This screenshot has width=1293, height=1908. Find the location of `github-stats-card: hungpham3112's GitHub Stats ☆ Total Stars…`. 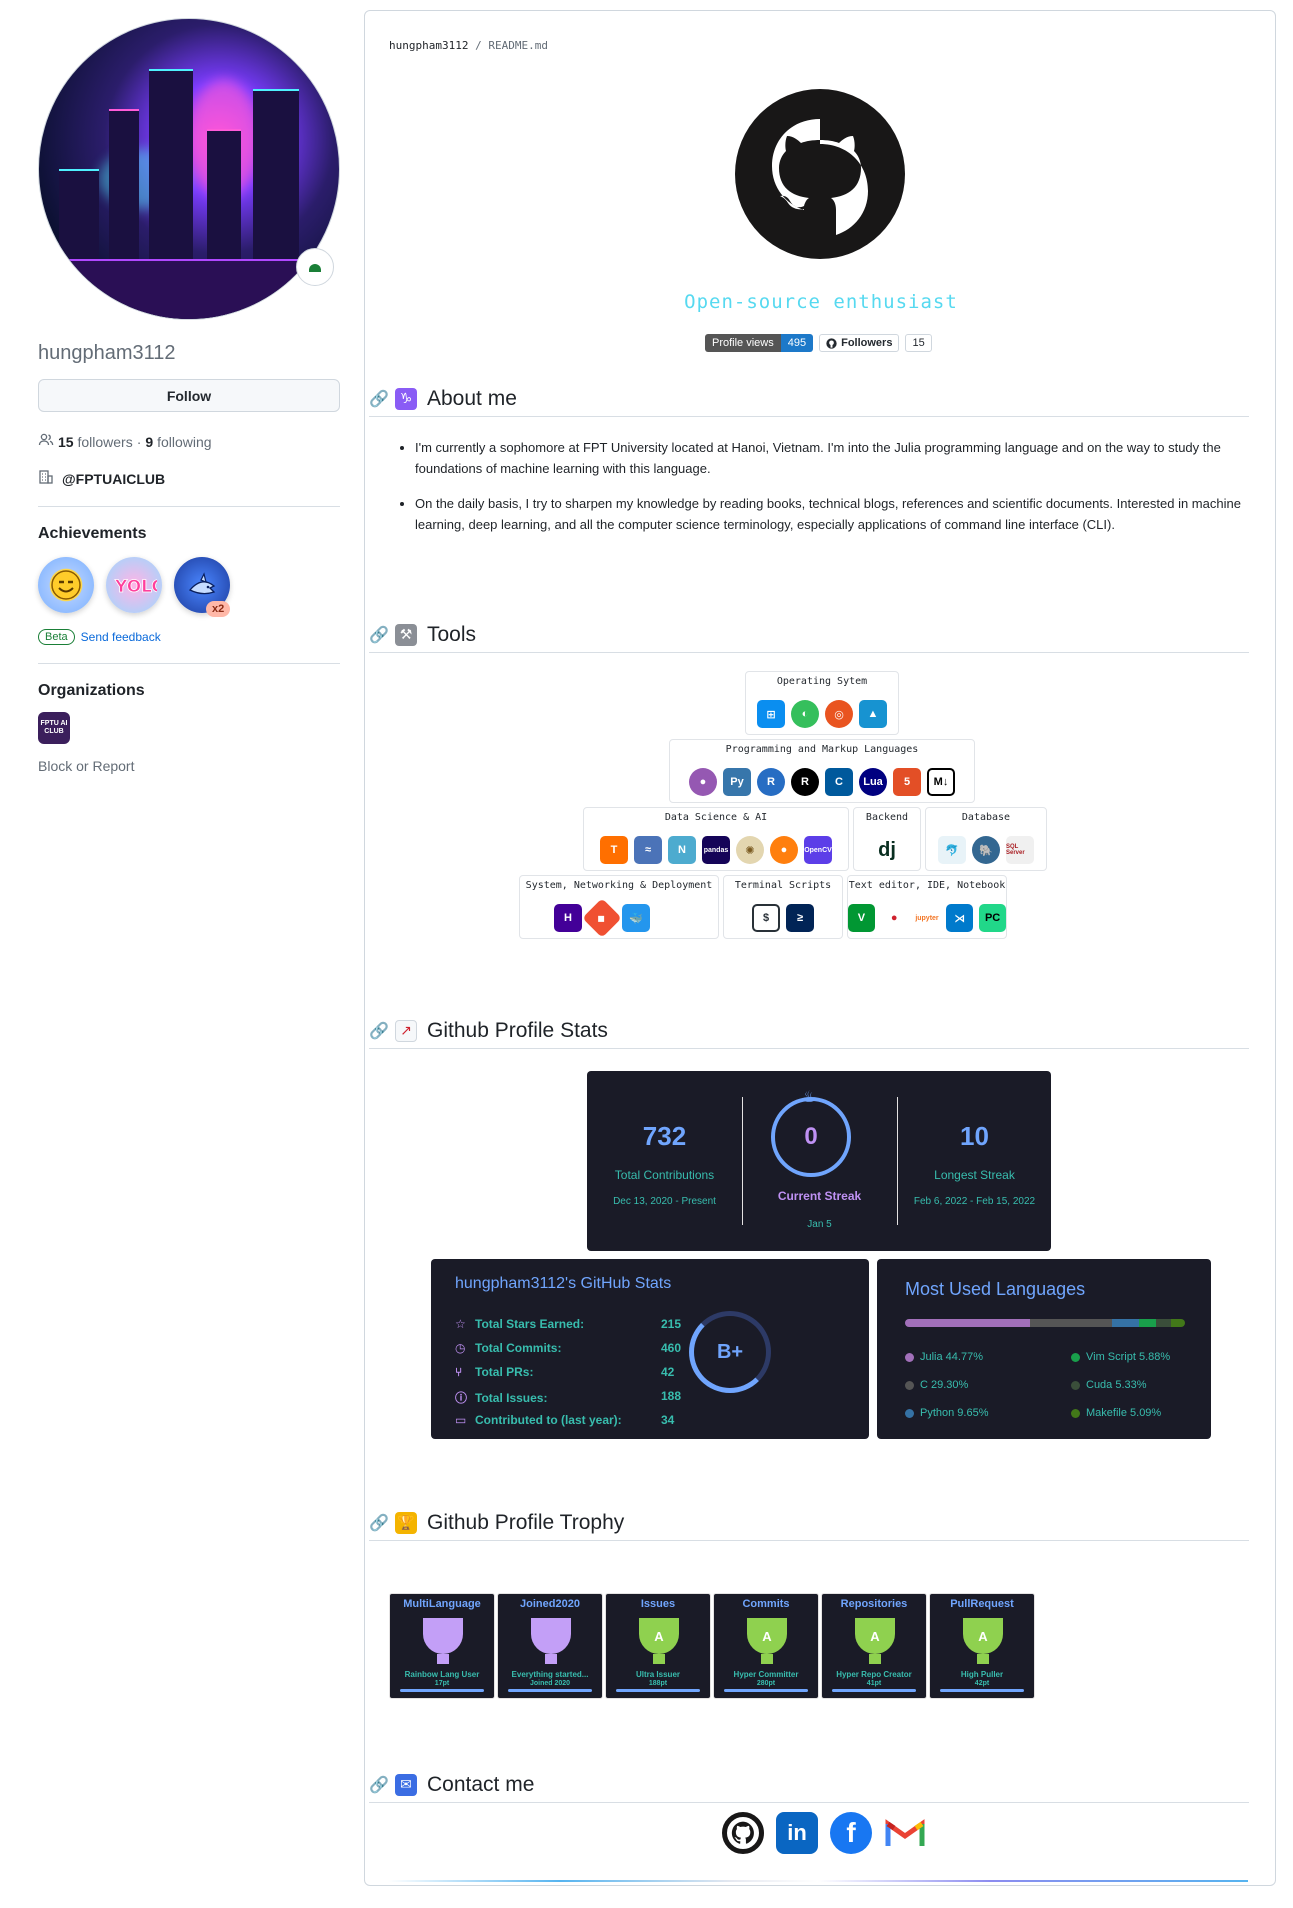

github-stats-card: hungpham3112's GitHub Stats ☆ Total Stars… is located at coordinates (650, 1349).